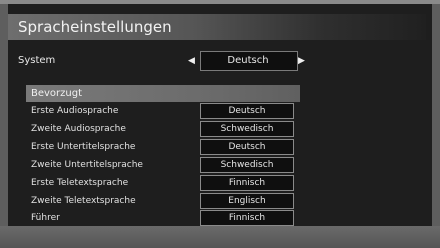 The height and width of the screenshot is (248, 440). I want to click on first-audio-language-label: Erste Audiosprache, so click(75, 111).